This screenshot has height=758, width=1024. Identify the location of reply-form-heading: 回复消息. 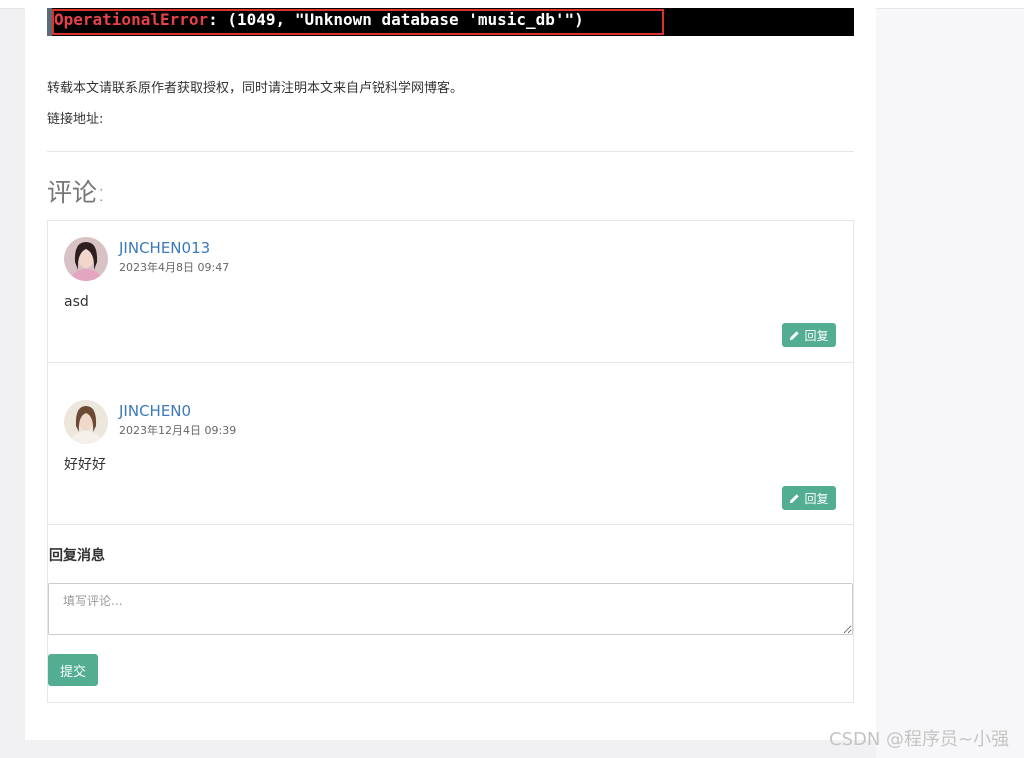
(77, 556).